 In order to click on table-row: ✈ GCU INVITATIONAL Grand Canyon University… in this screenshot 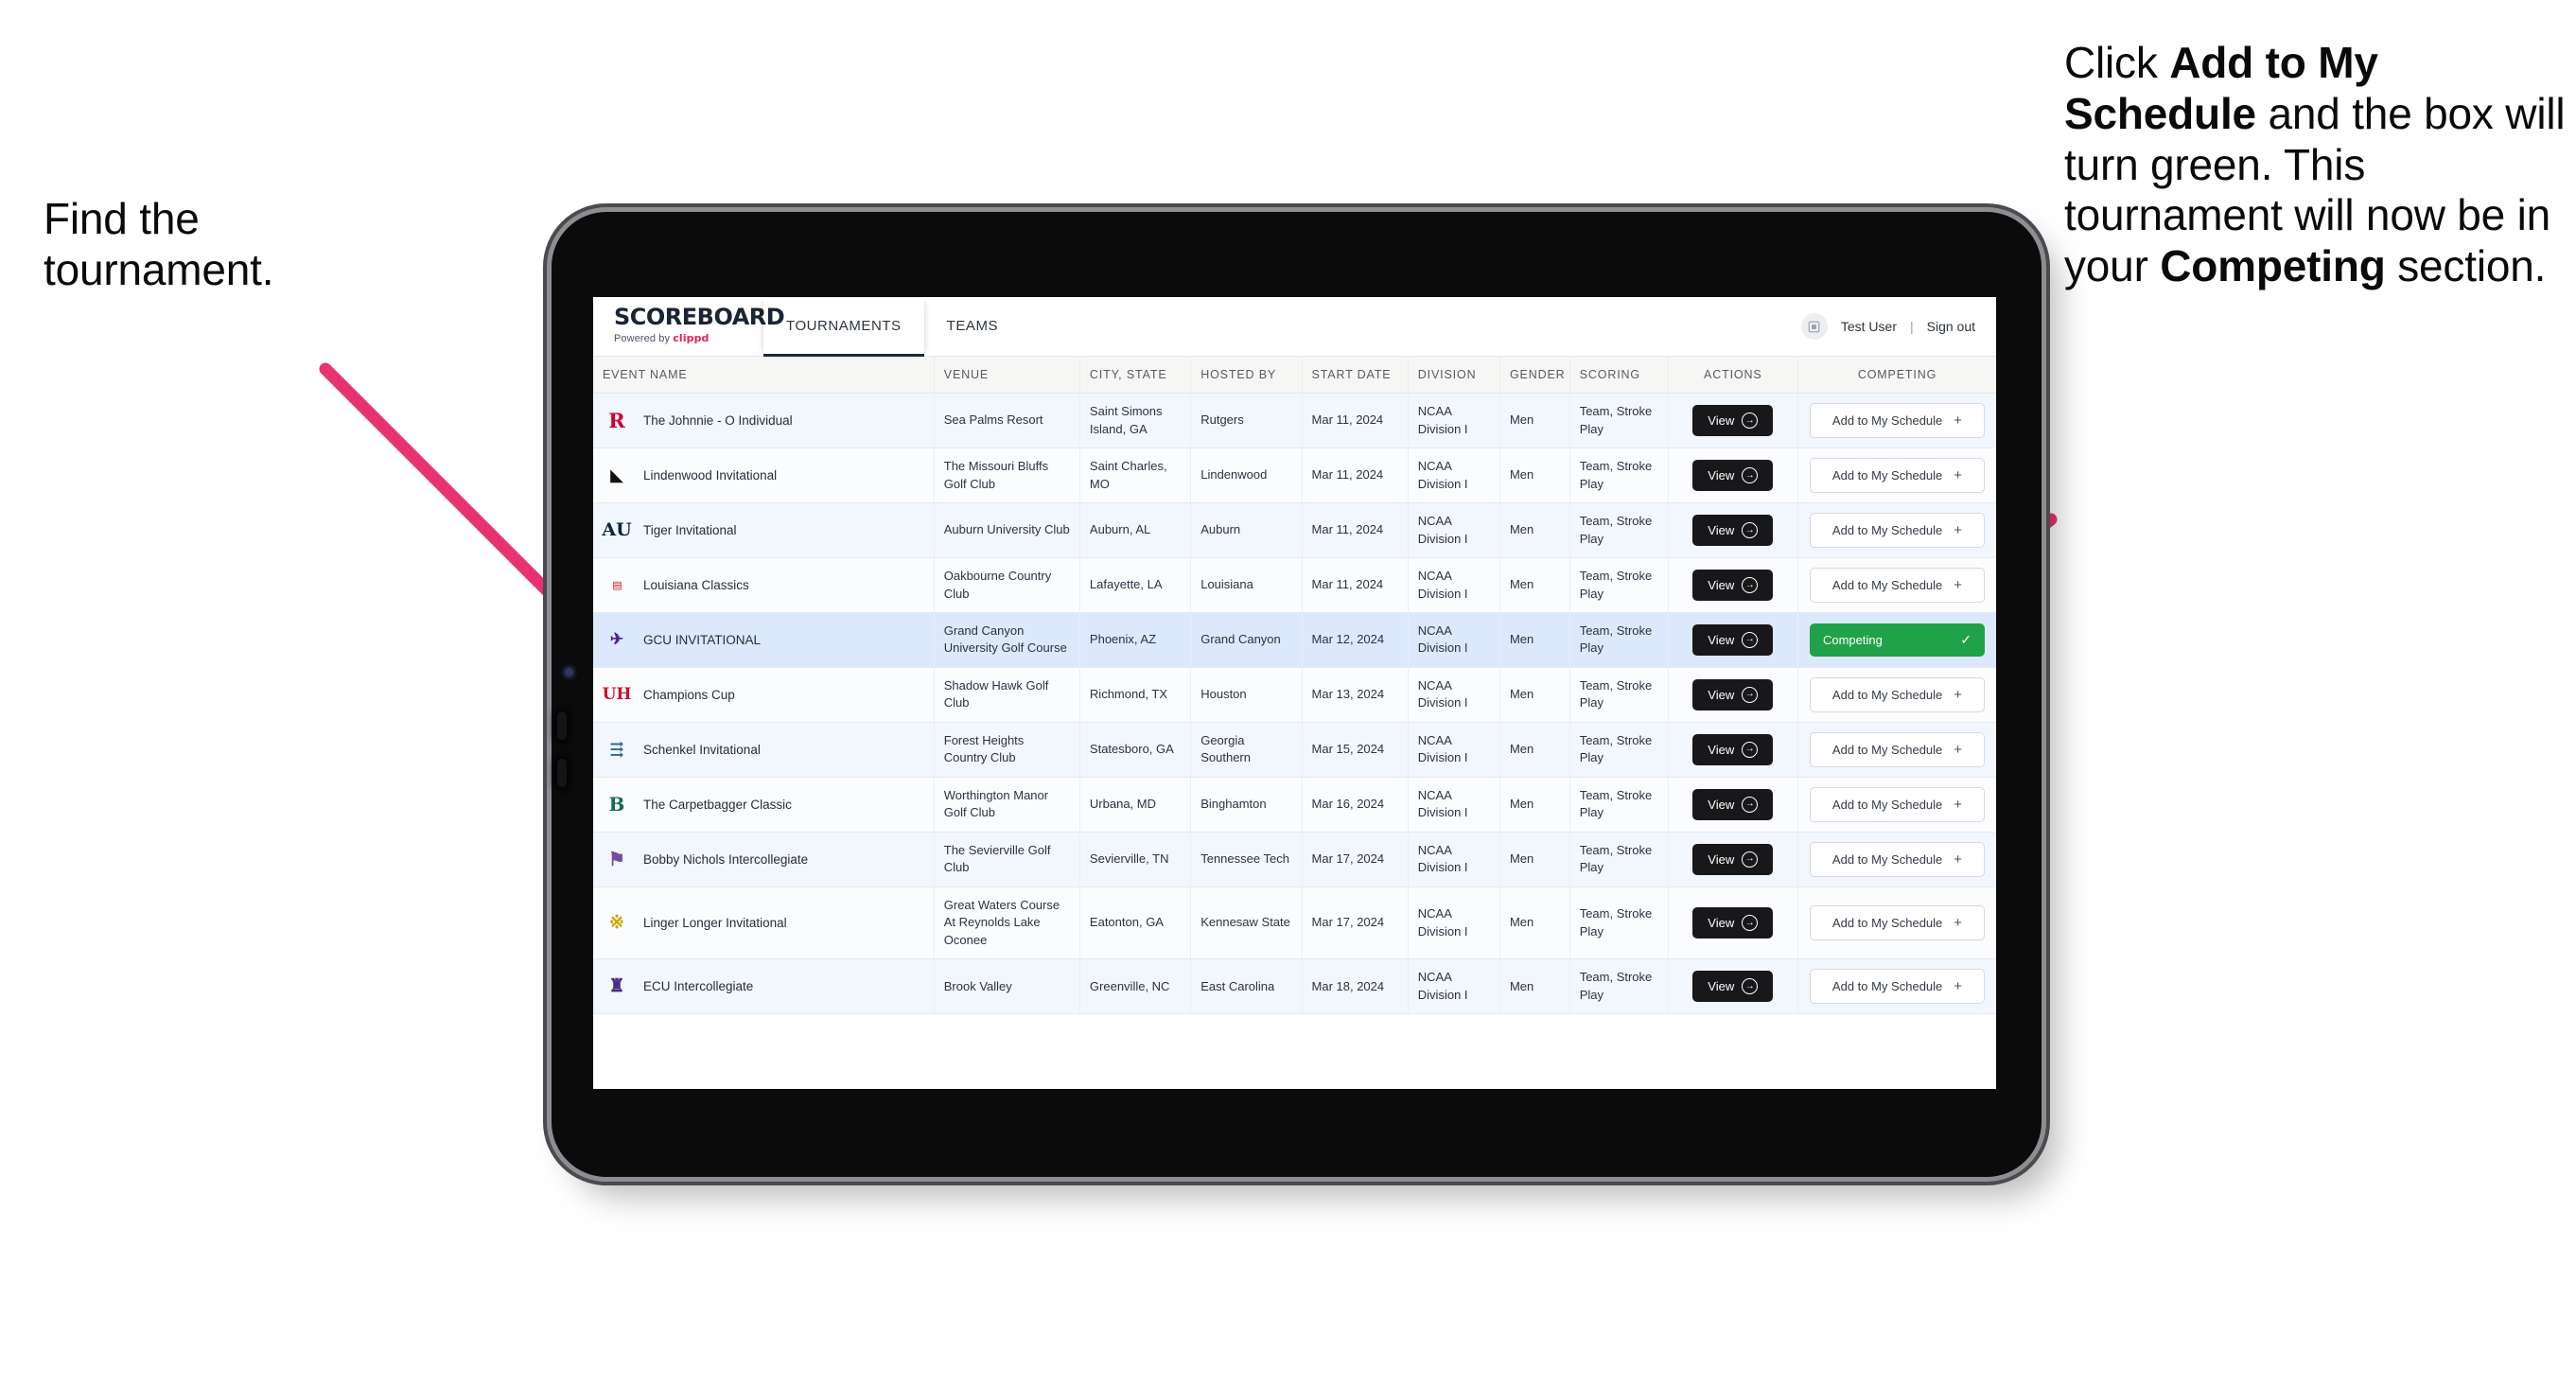, I will do `click(1294, 640)`.